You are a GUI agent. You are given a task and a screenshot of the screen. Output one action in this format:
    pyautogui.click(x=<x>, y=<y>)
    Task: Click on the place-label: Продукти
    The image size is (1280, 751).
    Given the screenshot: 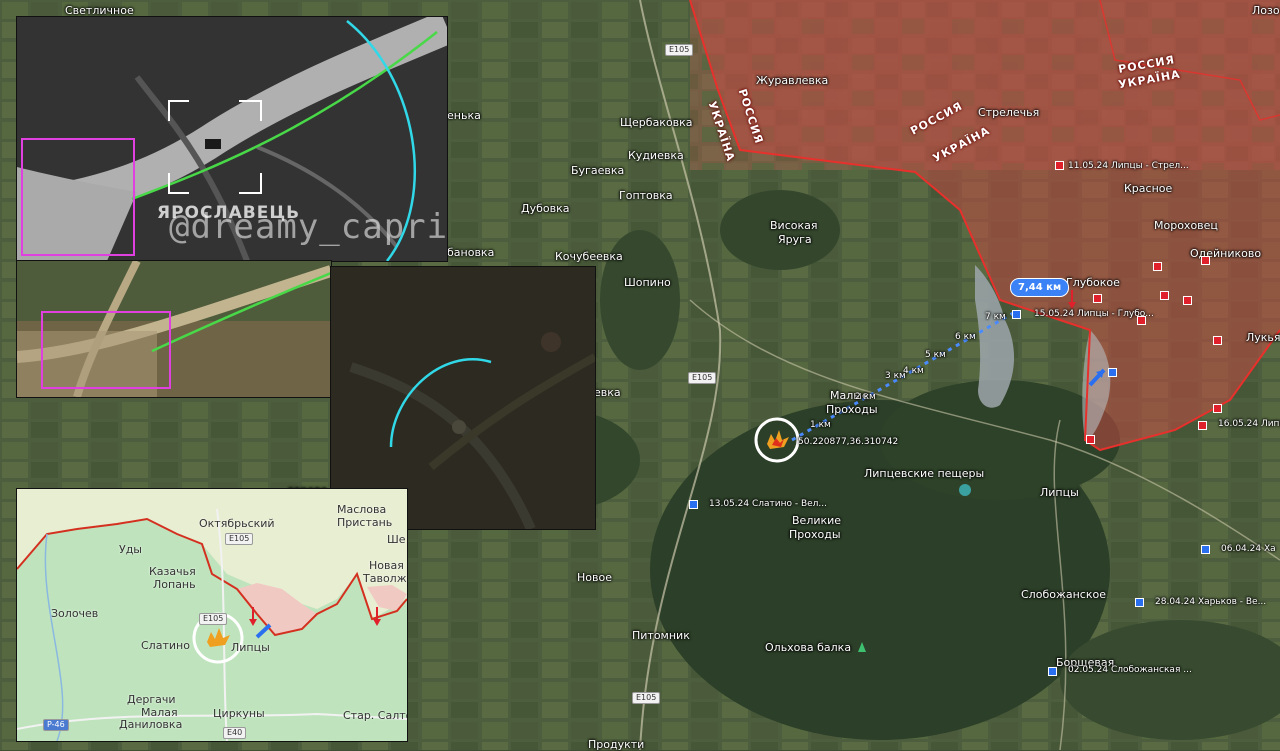 What is the action you would take?
    pyautogui.click(x=616, y=744)
    